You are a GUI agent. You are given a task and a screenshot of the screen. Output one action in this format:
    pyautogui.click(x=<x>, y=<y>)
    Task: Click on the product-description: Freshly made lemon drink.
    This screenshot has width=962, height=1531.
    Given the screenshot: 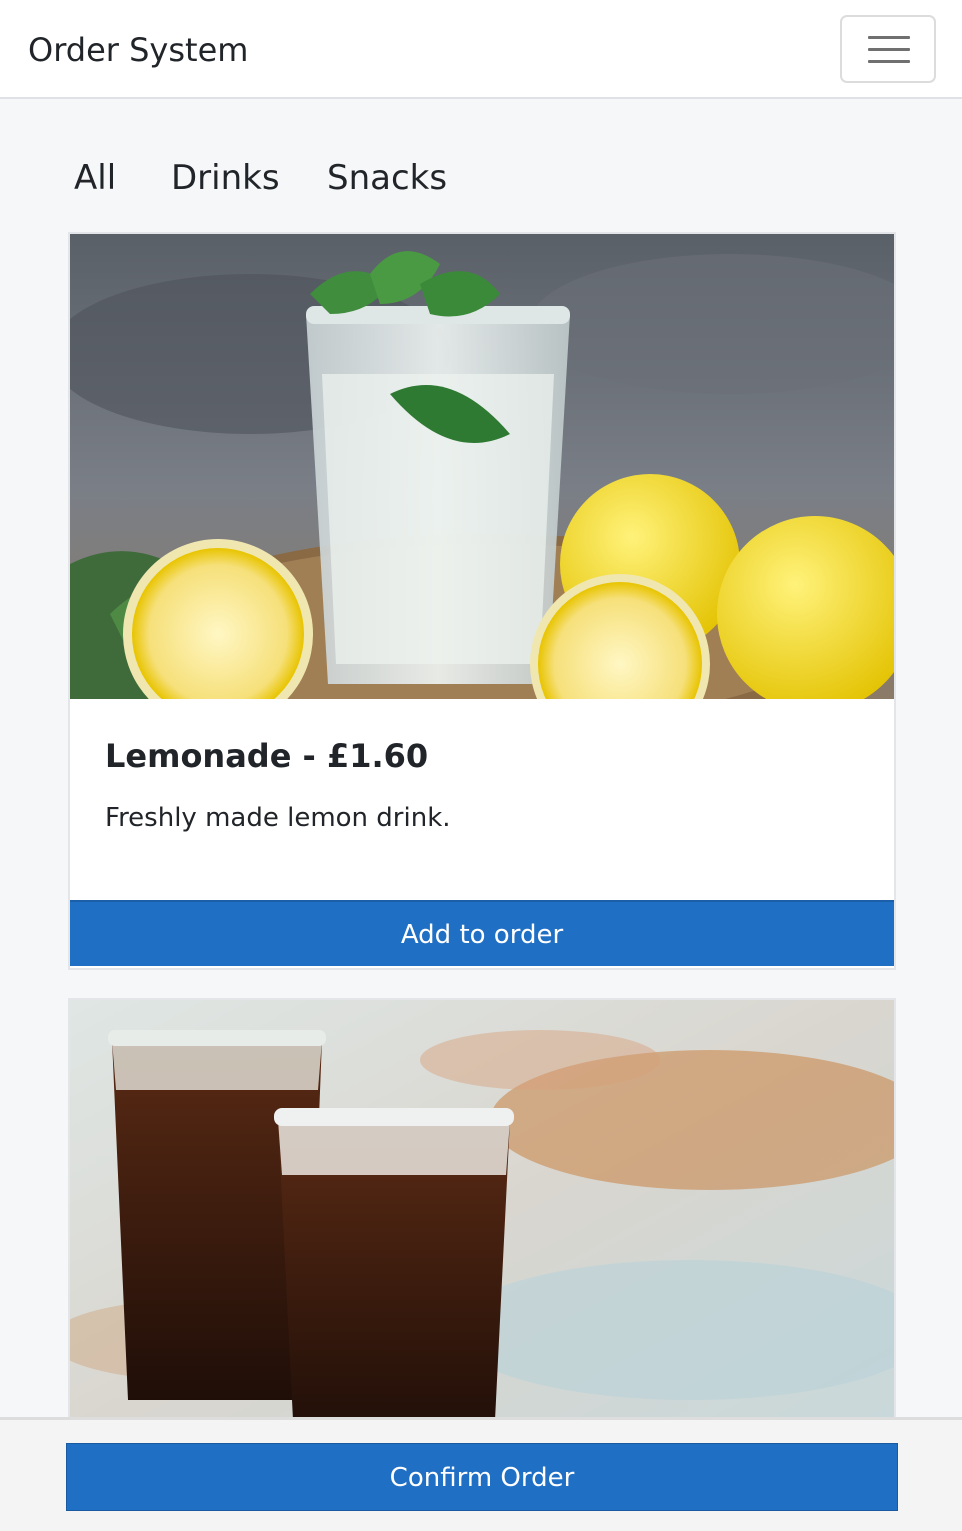 What is the action you would take?
    pyautogui.click(x=278, y=818)
    